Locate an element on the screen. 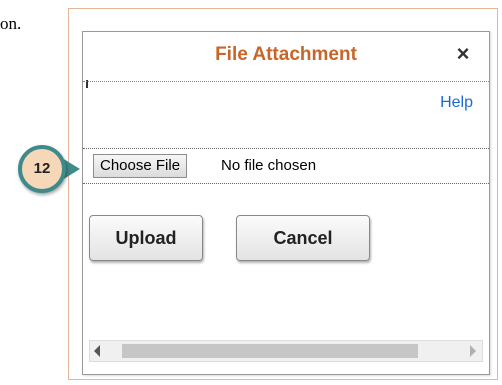  cancel-button: Cancel is located at coordinates (303, 238).